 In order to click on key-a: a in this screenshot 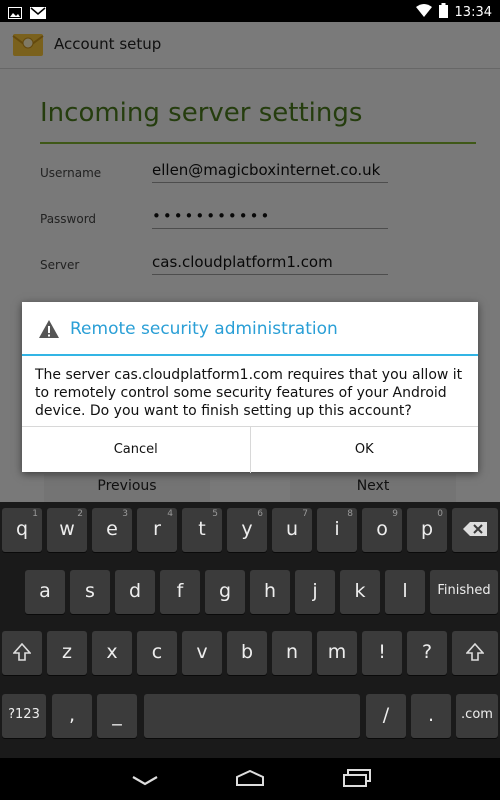, I will do `click(45, 592)`.